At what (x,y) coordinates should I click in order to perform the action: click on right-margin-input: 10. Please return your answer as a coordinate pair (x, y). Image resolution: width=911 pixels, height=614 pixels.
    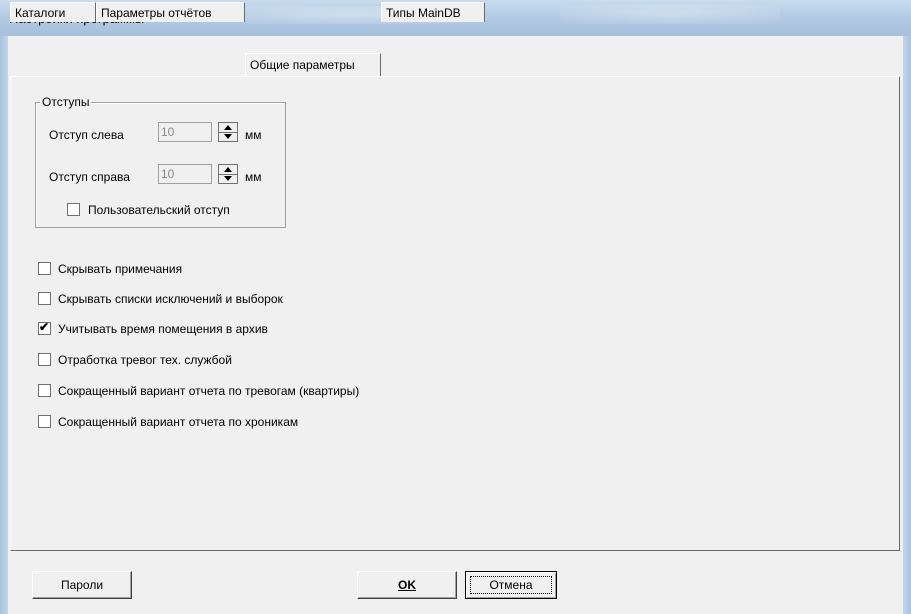
    Looking at the image, I should click on (185, 174).